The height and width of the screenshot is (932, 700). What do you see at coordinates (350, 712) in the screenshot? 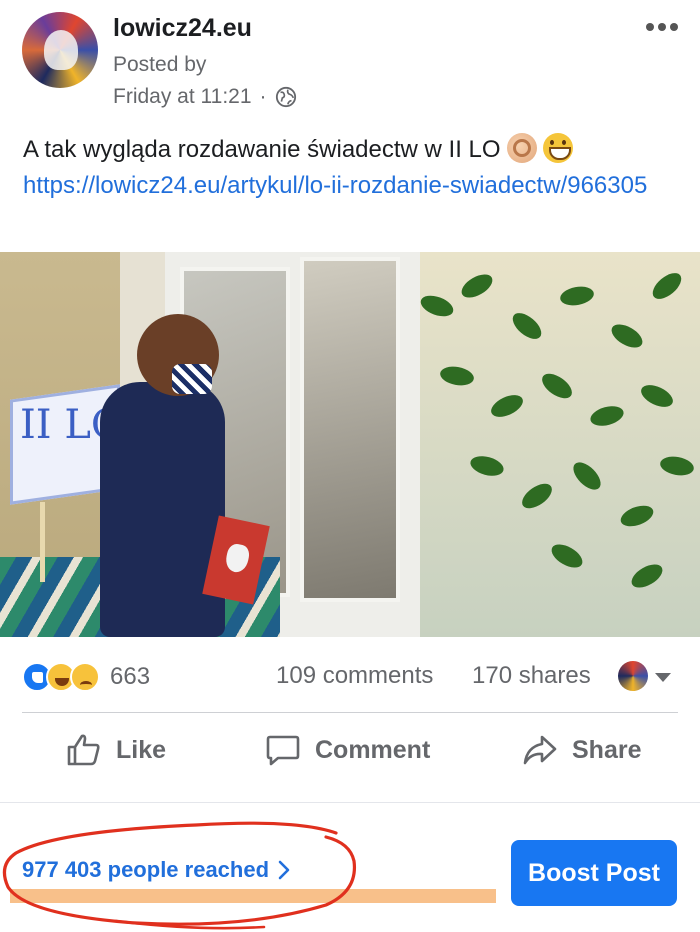
I see `divider` at bounding box center [350, 712].